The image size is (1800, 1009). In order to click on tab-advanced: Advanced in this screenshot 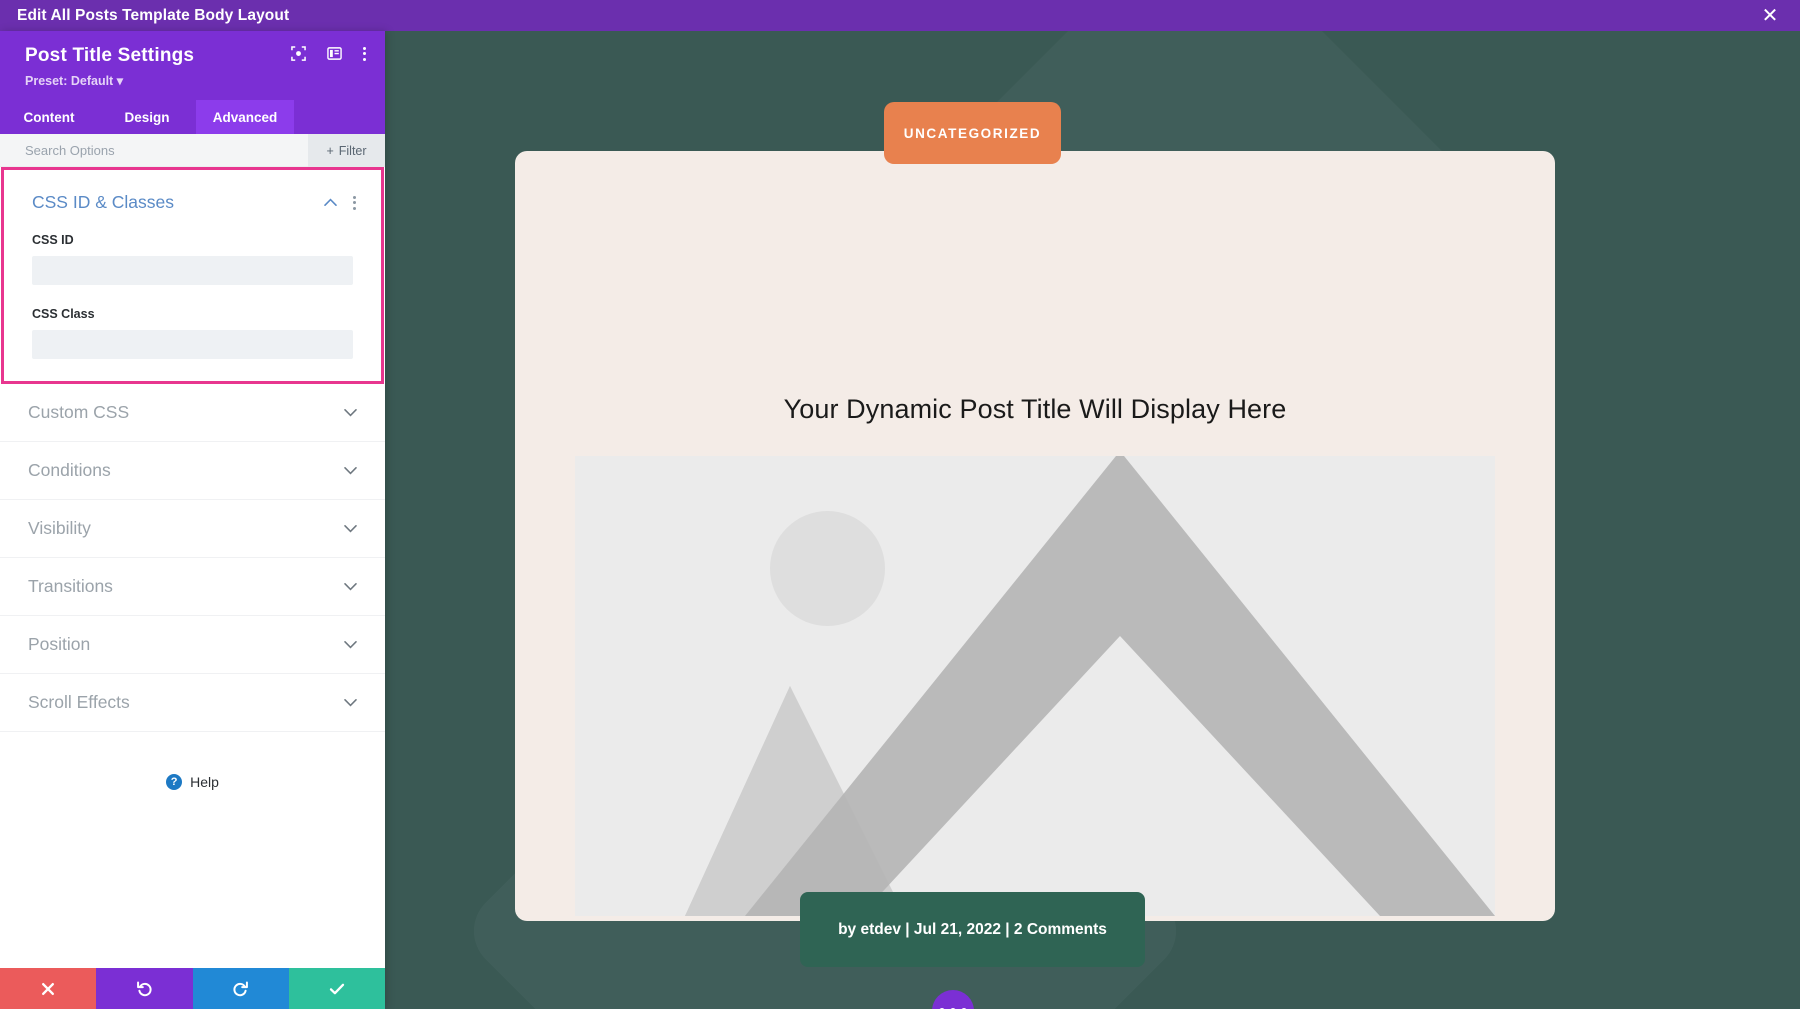, I will do `click(245, 117)`.